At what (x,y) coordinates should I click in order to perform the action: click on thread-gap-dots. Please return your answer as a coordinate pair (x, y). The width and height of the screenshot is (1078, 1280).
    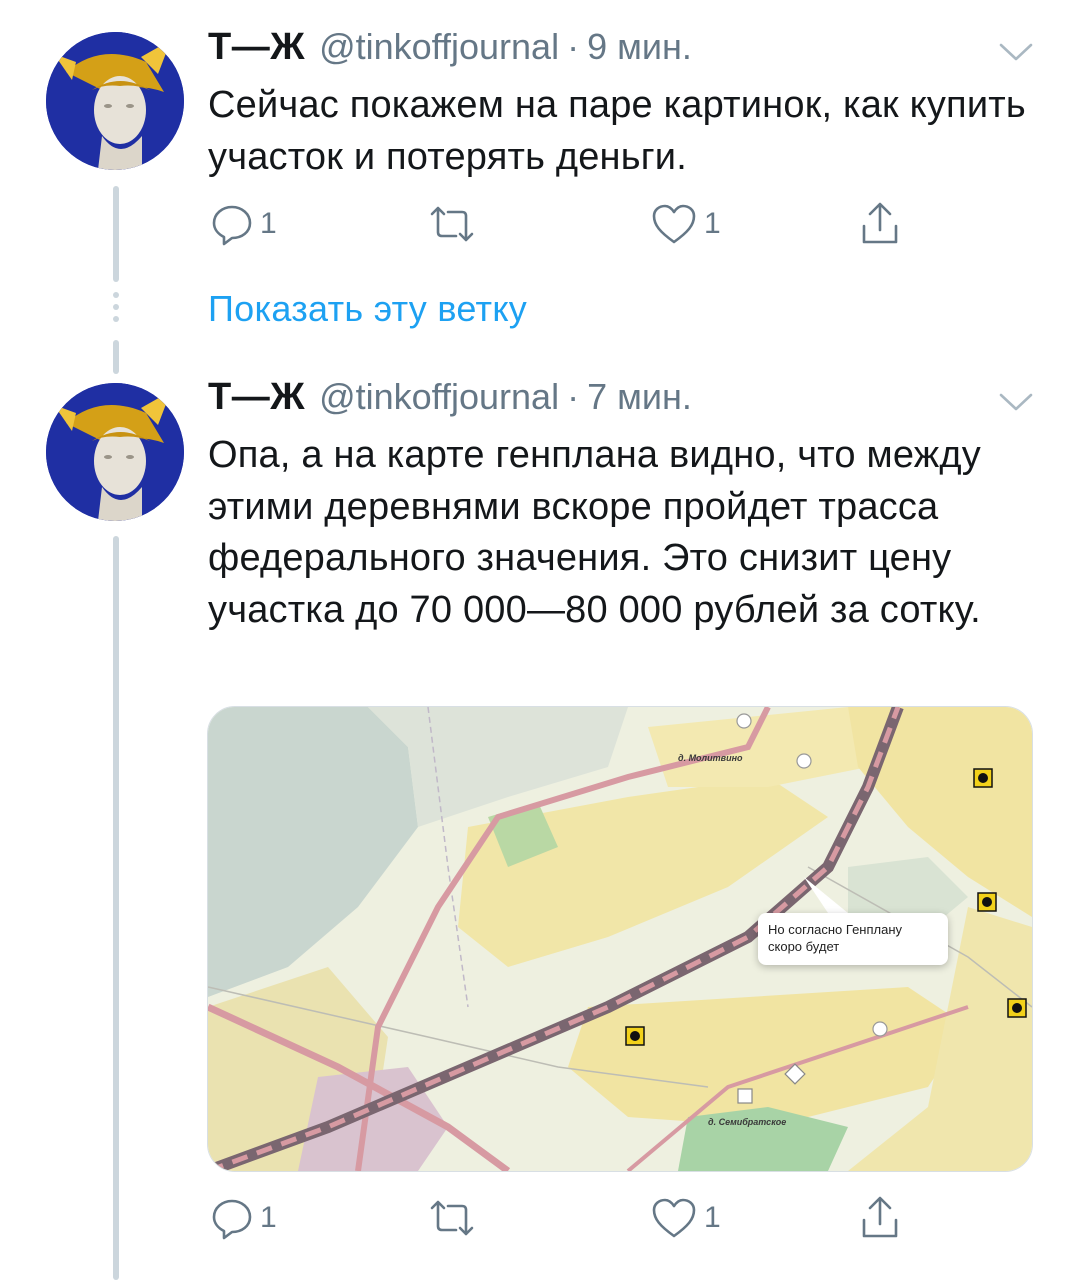
    Looking at the image, I should click on (116, 310).